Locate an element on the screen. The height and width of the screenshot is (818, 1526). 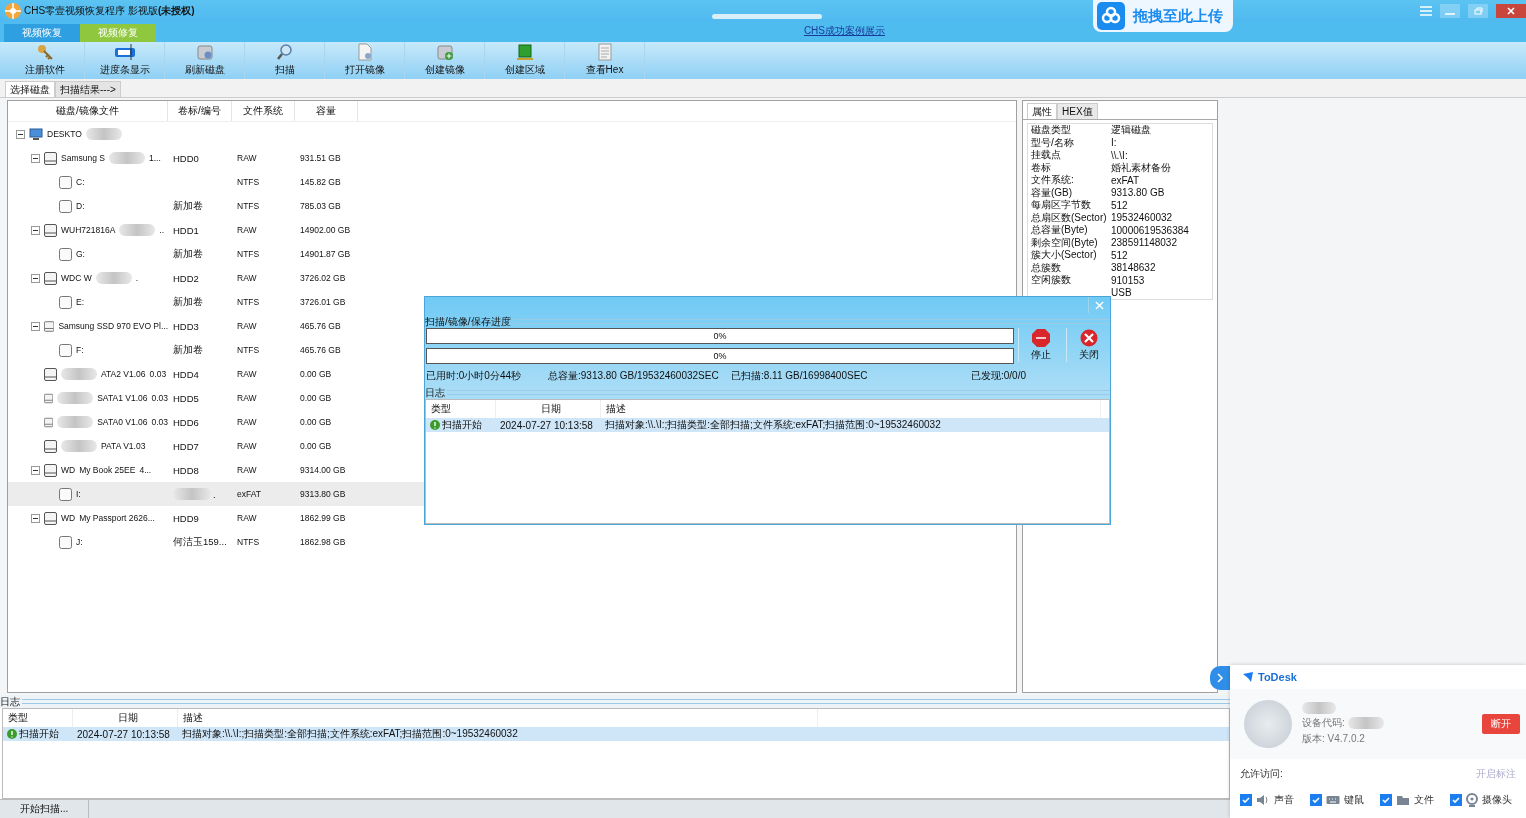
property-name: 文件系统: is located at coordinates (1052, 180).